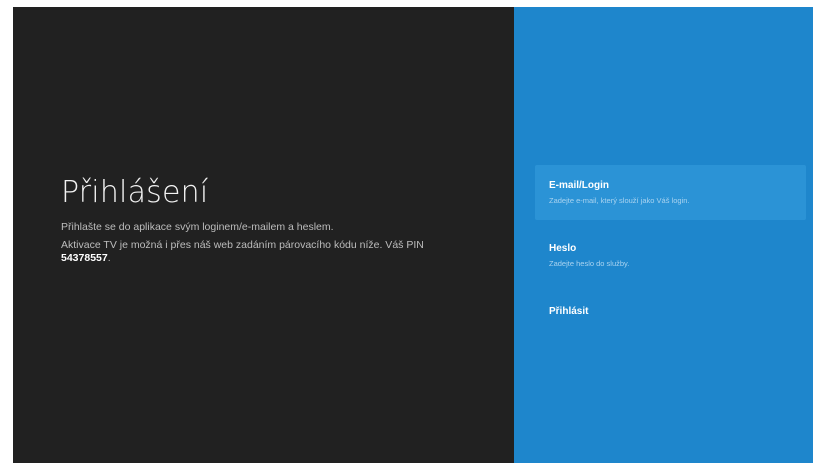 The height and width of the screenshot is (463, 814). What do you see at coordinates (569, 311) in the screenshot?
I see `login-button-label: Přihlásit` at bounding box center [569, 311].